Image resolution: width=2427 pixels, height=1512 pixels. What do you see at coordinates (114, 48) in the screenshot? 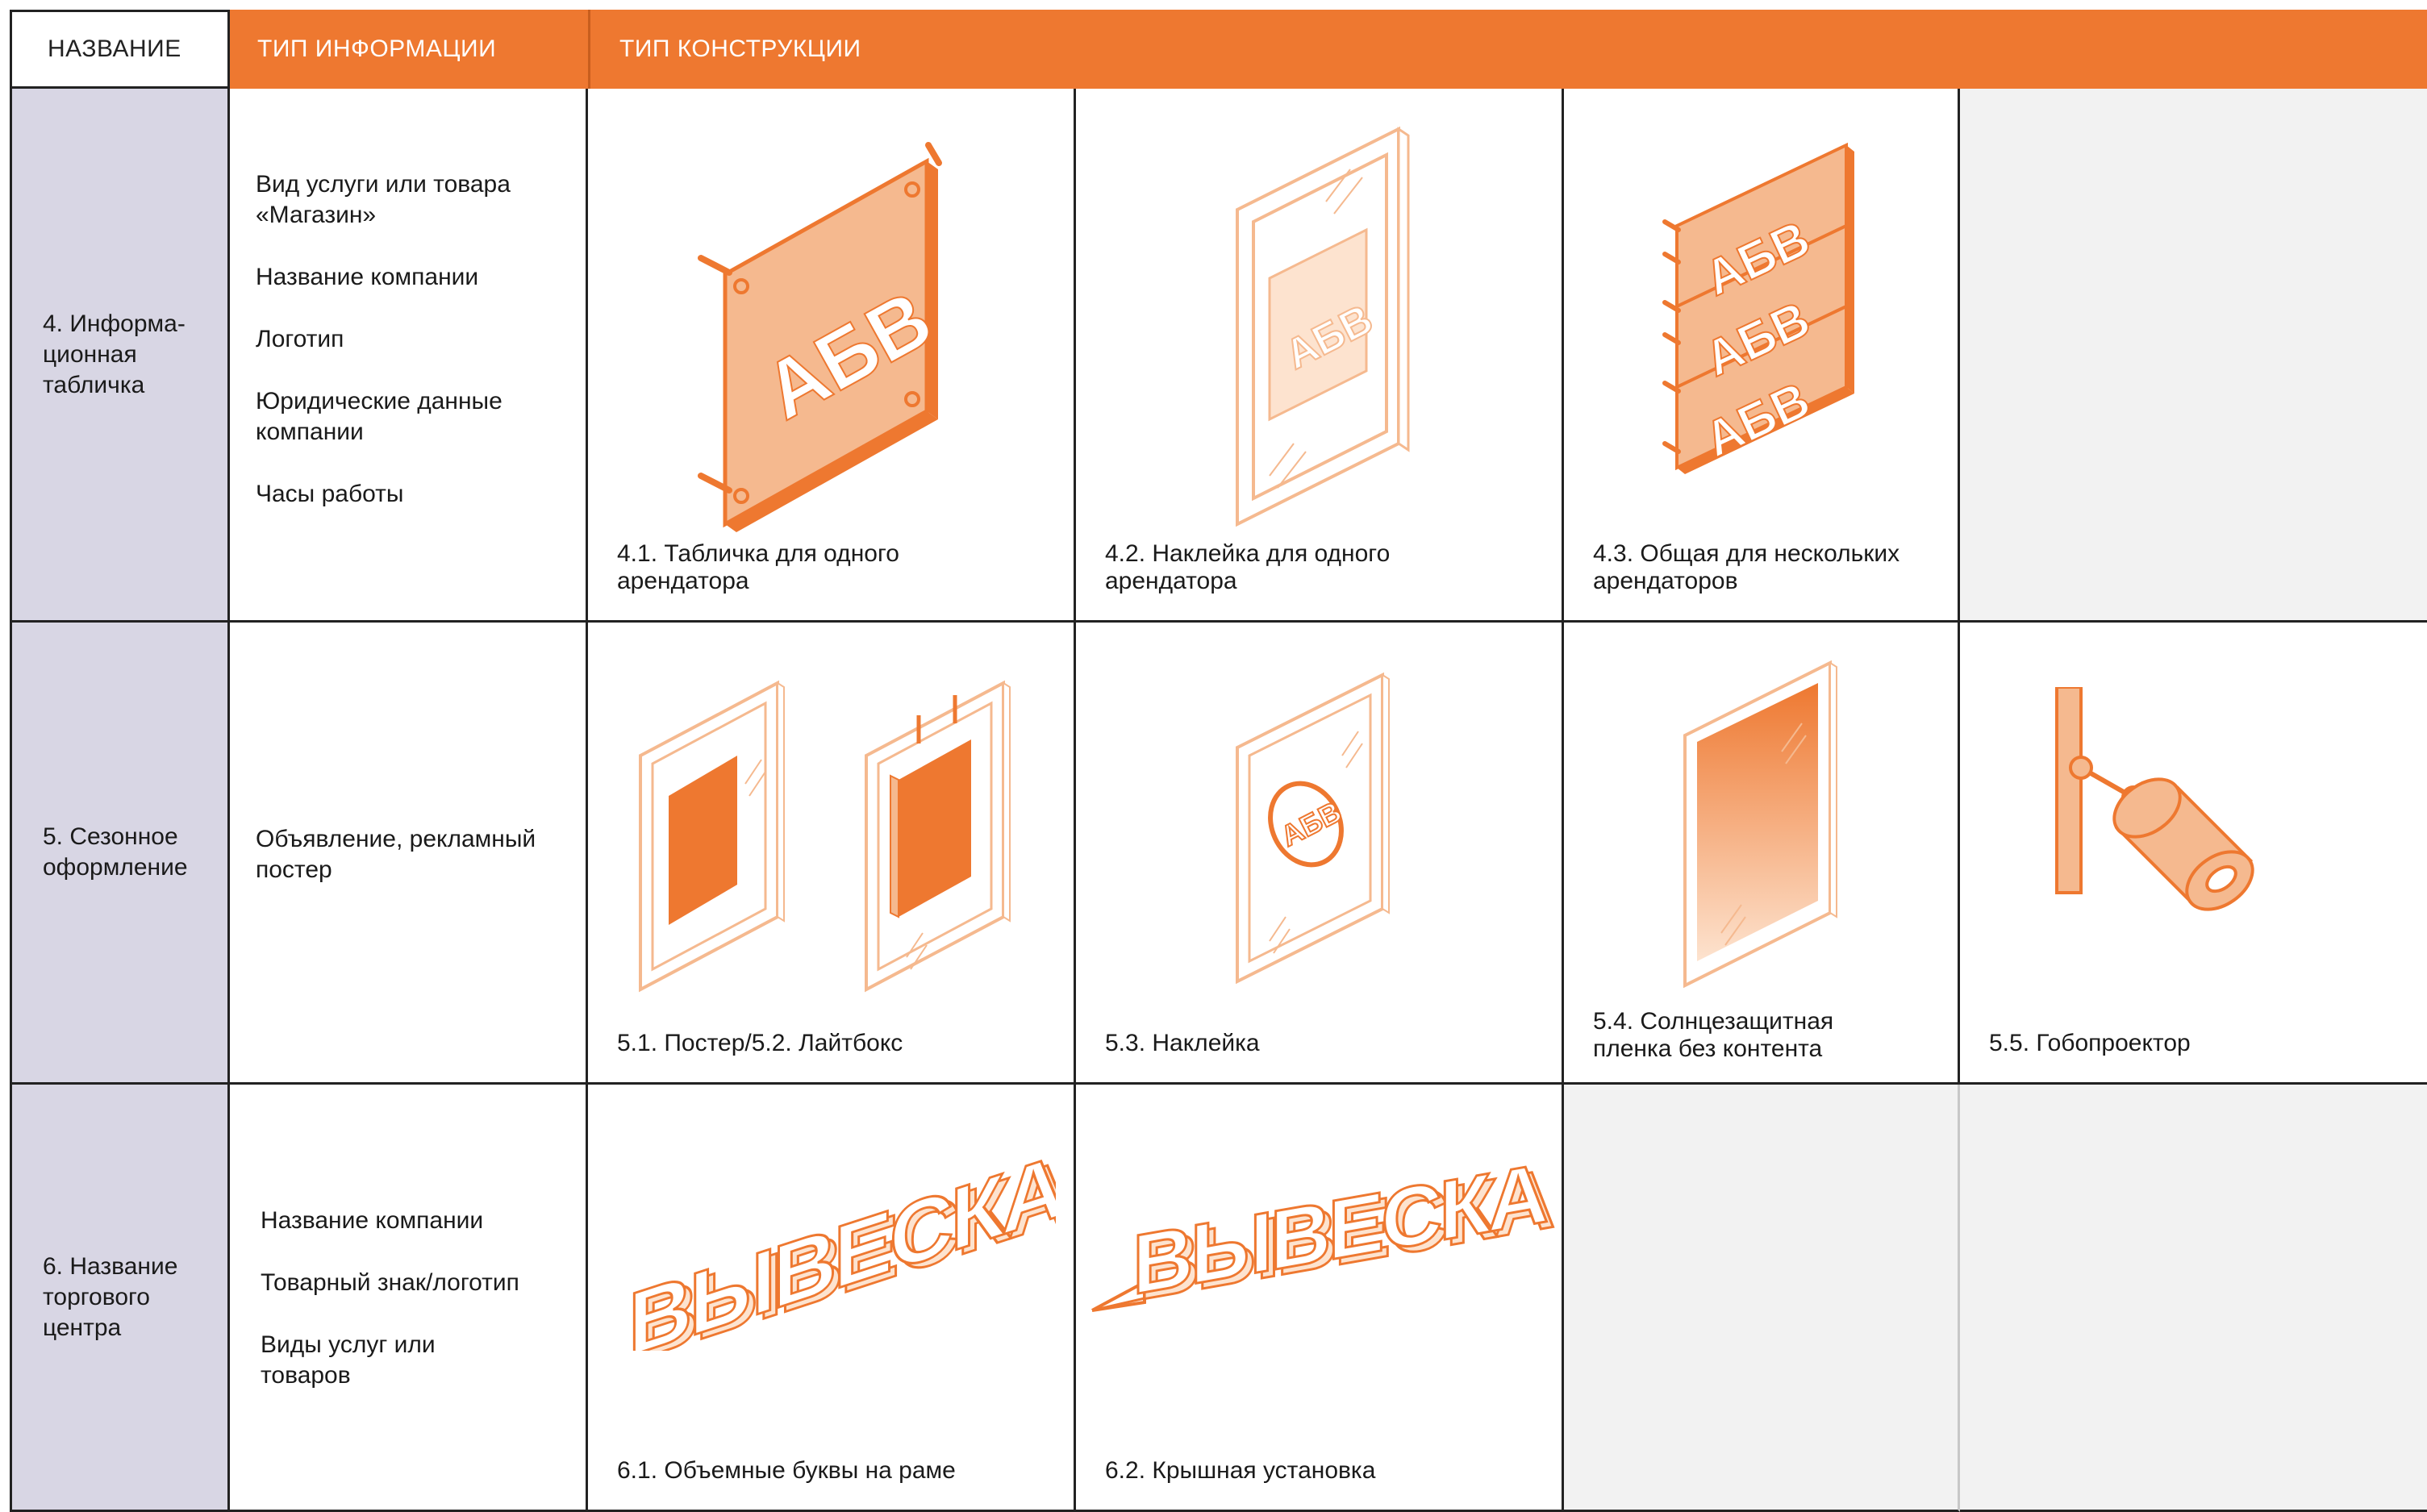
I see `header-col-name-label: НАЗВАНИЕ` at bounding box center [114, 48].